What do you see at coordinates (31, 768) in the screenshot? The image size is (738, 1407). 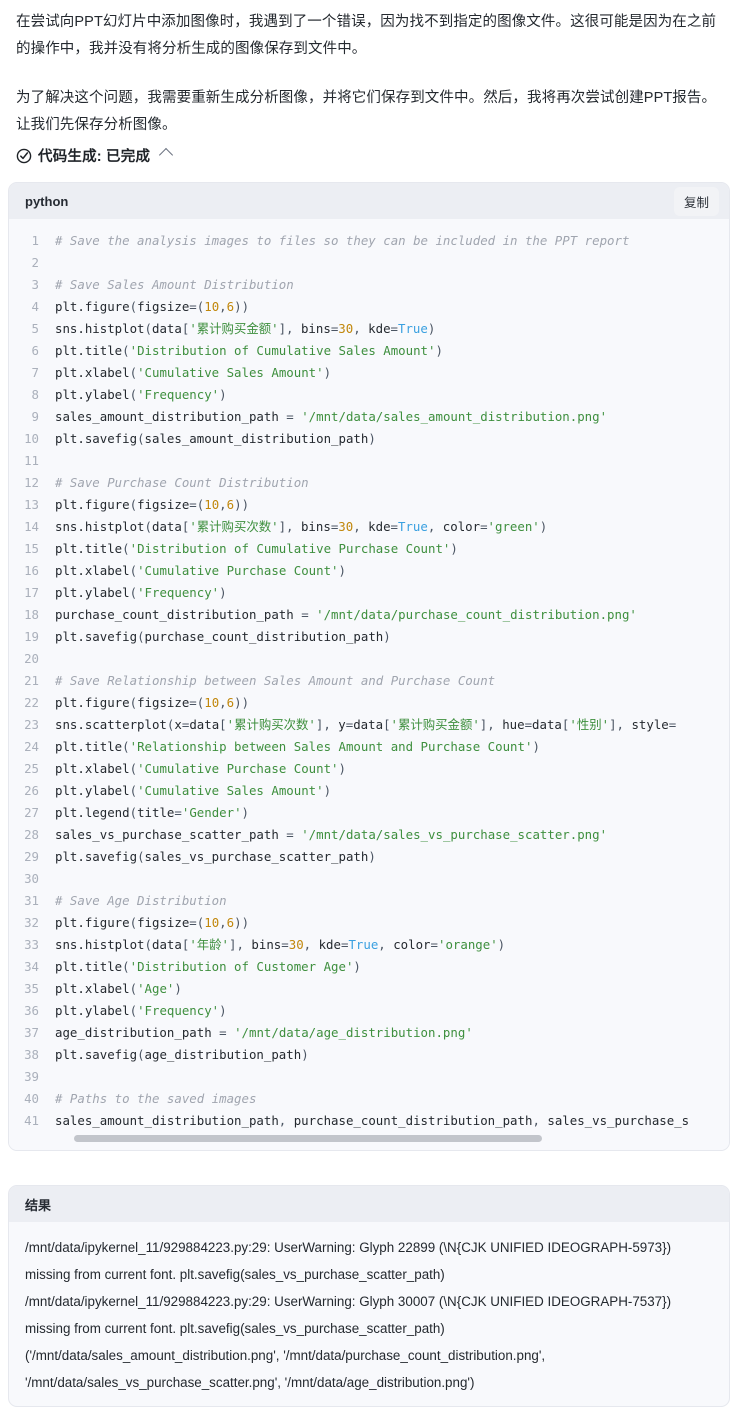 I see `code-line-number: 25` at bounding box center [31, 768].